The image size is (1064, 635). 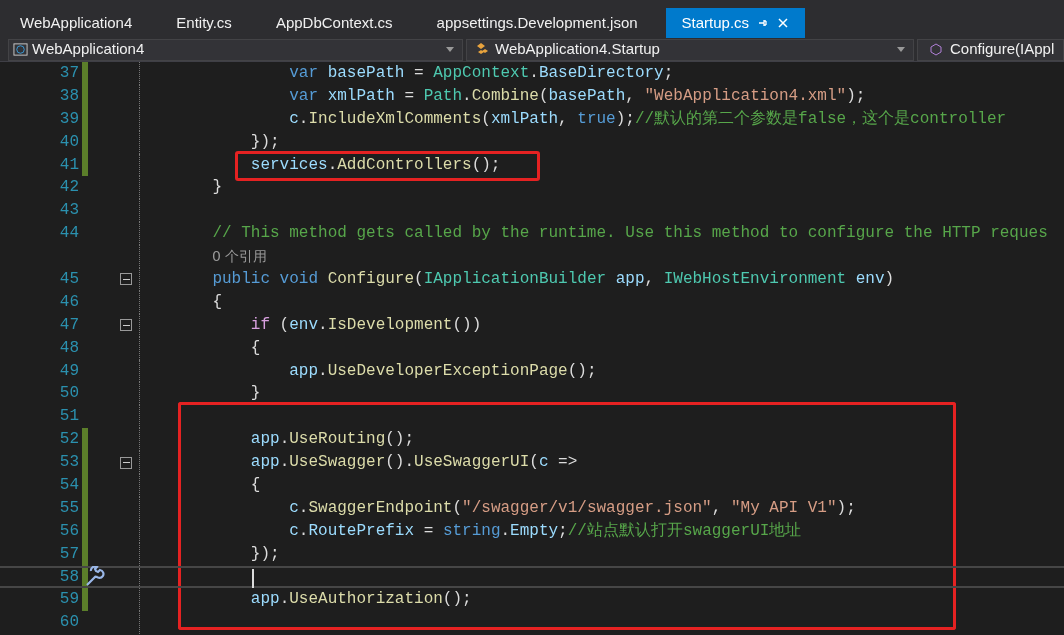 What do you see at coordinates (735, 23) in the screenshot?
I see `file-tab: Startup.cs` at bounding box center [735, 23].